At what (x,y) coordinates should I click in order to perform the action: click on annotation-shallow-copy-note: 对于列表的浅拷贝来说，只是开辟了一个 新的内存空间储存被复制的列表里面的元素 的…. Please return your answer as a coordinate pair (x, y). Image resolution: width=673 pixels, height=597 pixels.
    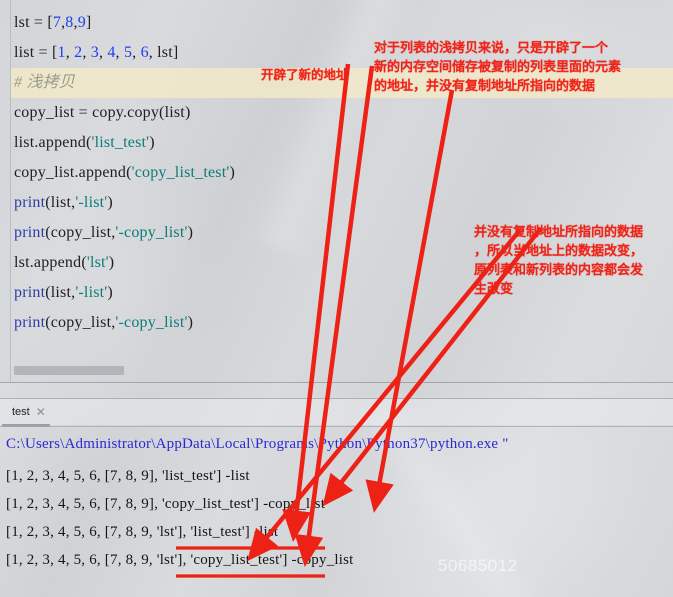
    Looking at the image, I should click on (498, 66).